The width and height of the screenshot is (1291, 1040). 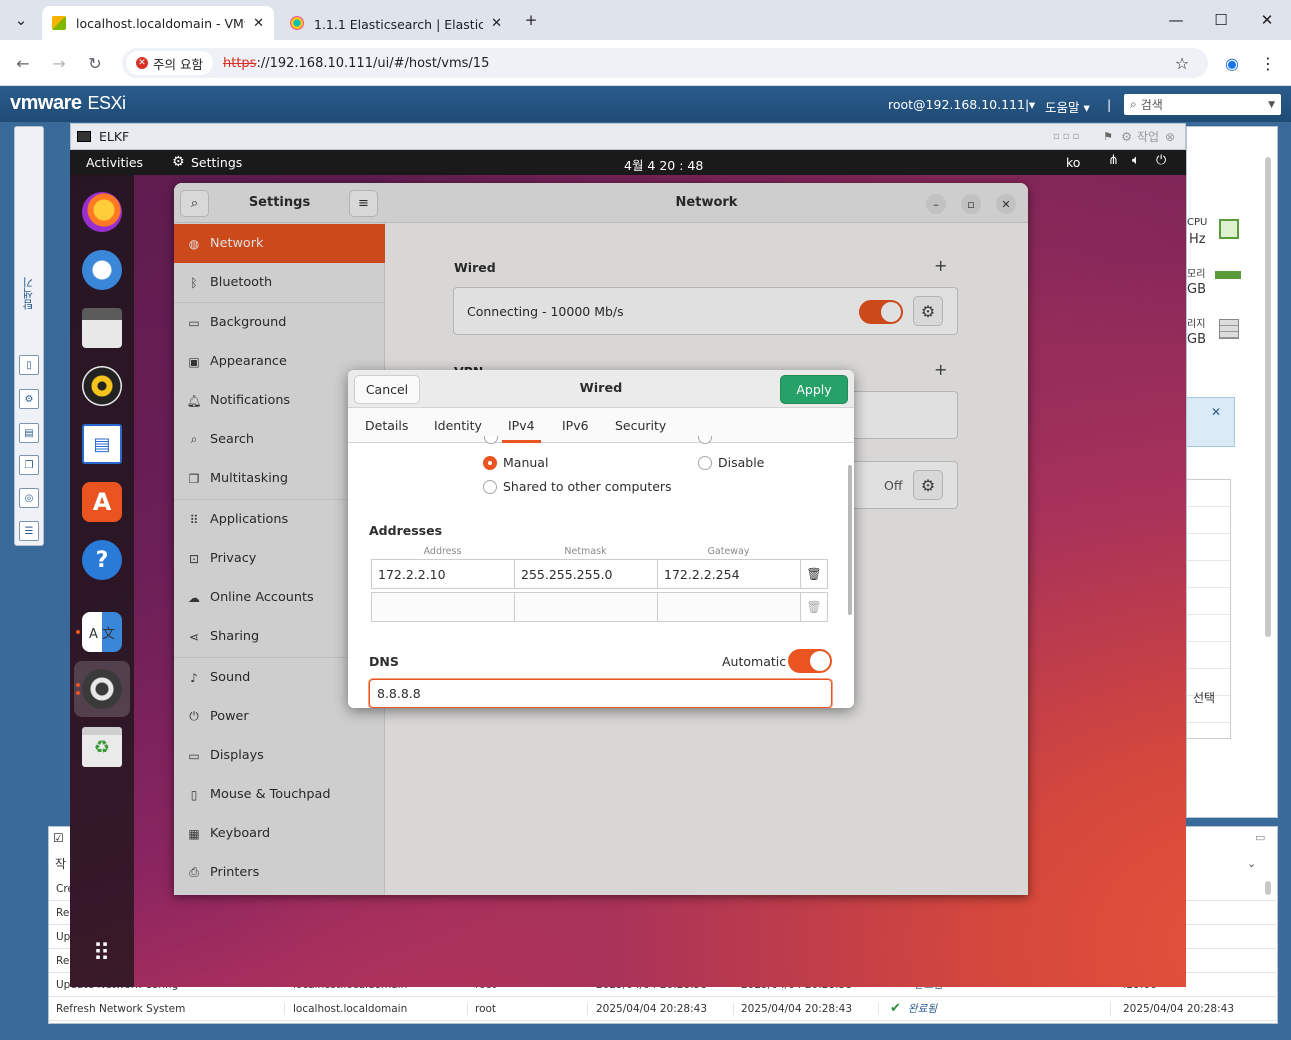 What do you see at coordinates (102, 386) in the screenshot?
I see `rhythmbox-icon` at bounding box center [102, 386].